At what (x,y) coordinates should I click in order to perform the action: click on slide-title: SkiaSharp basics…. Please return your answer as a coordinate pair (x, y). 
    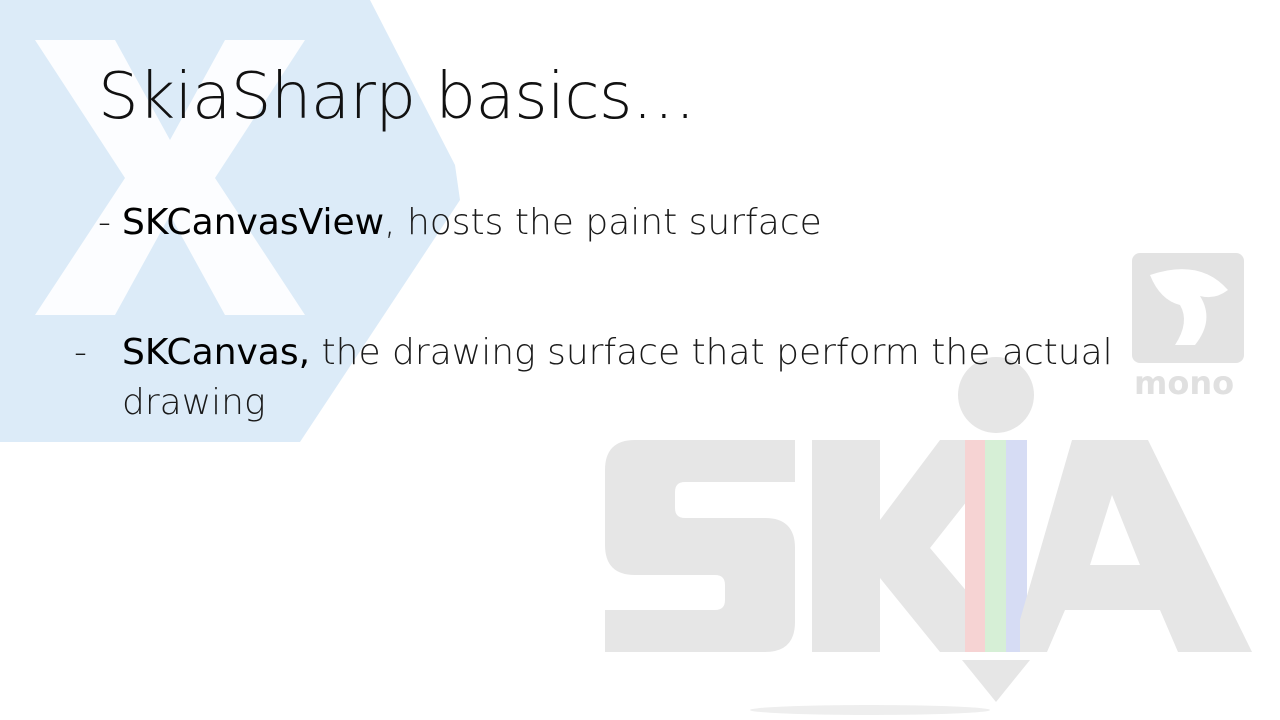
    Looking at the image, I should click on (397, 97).